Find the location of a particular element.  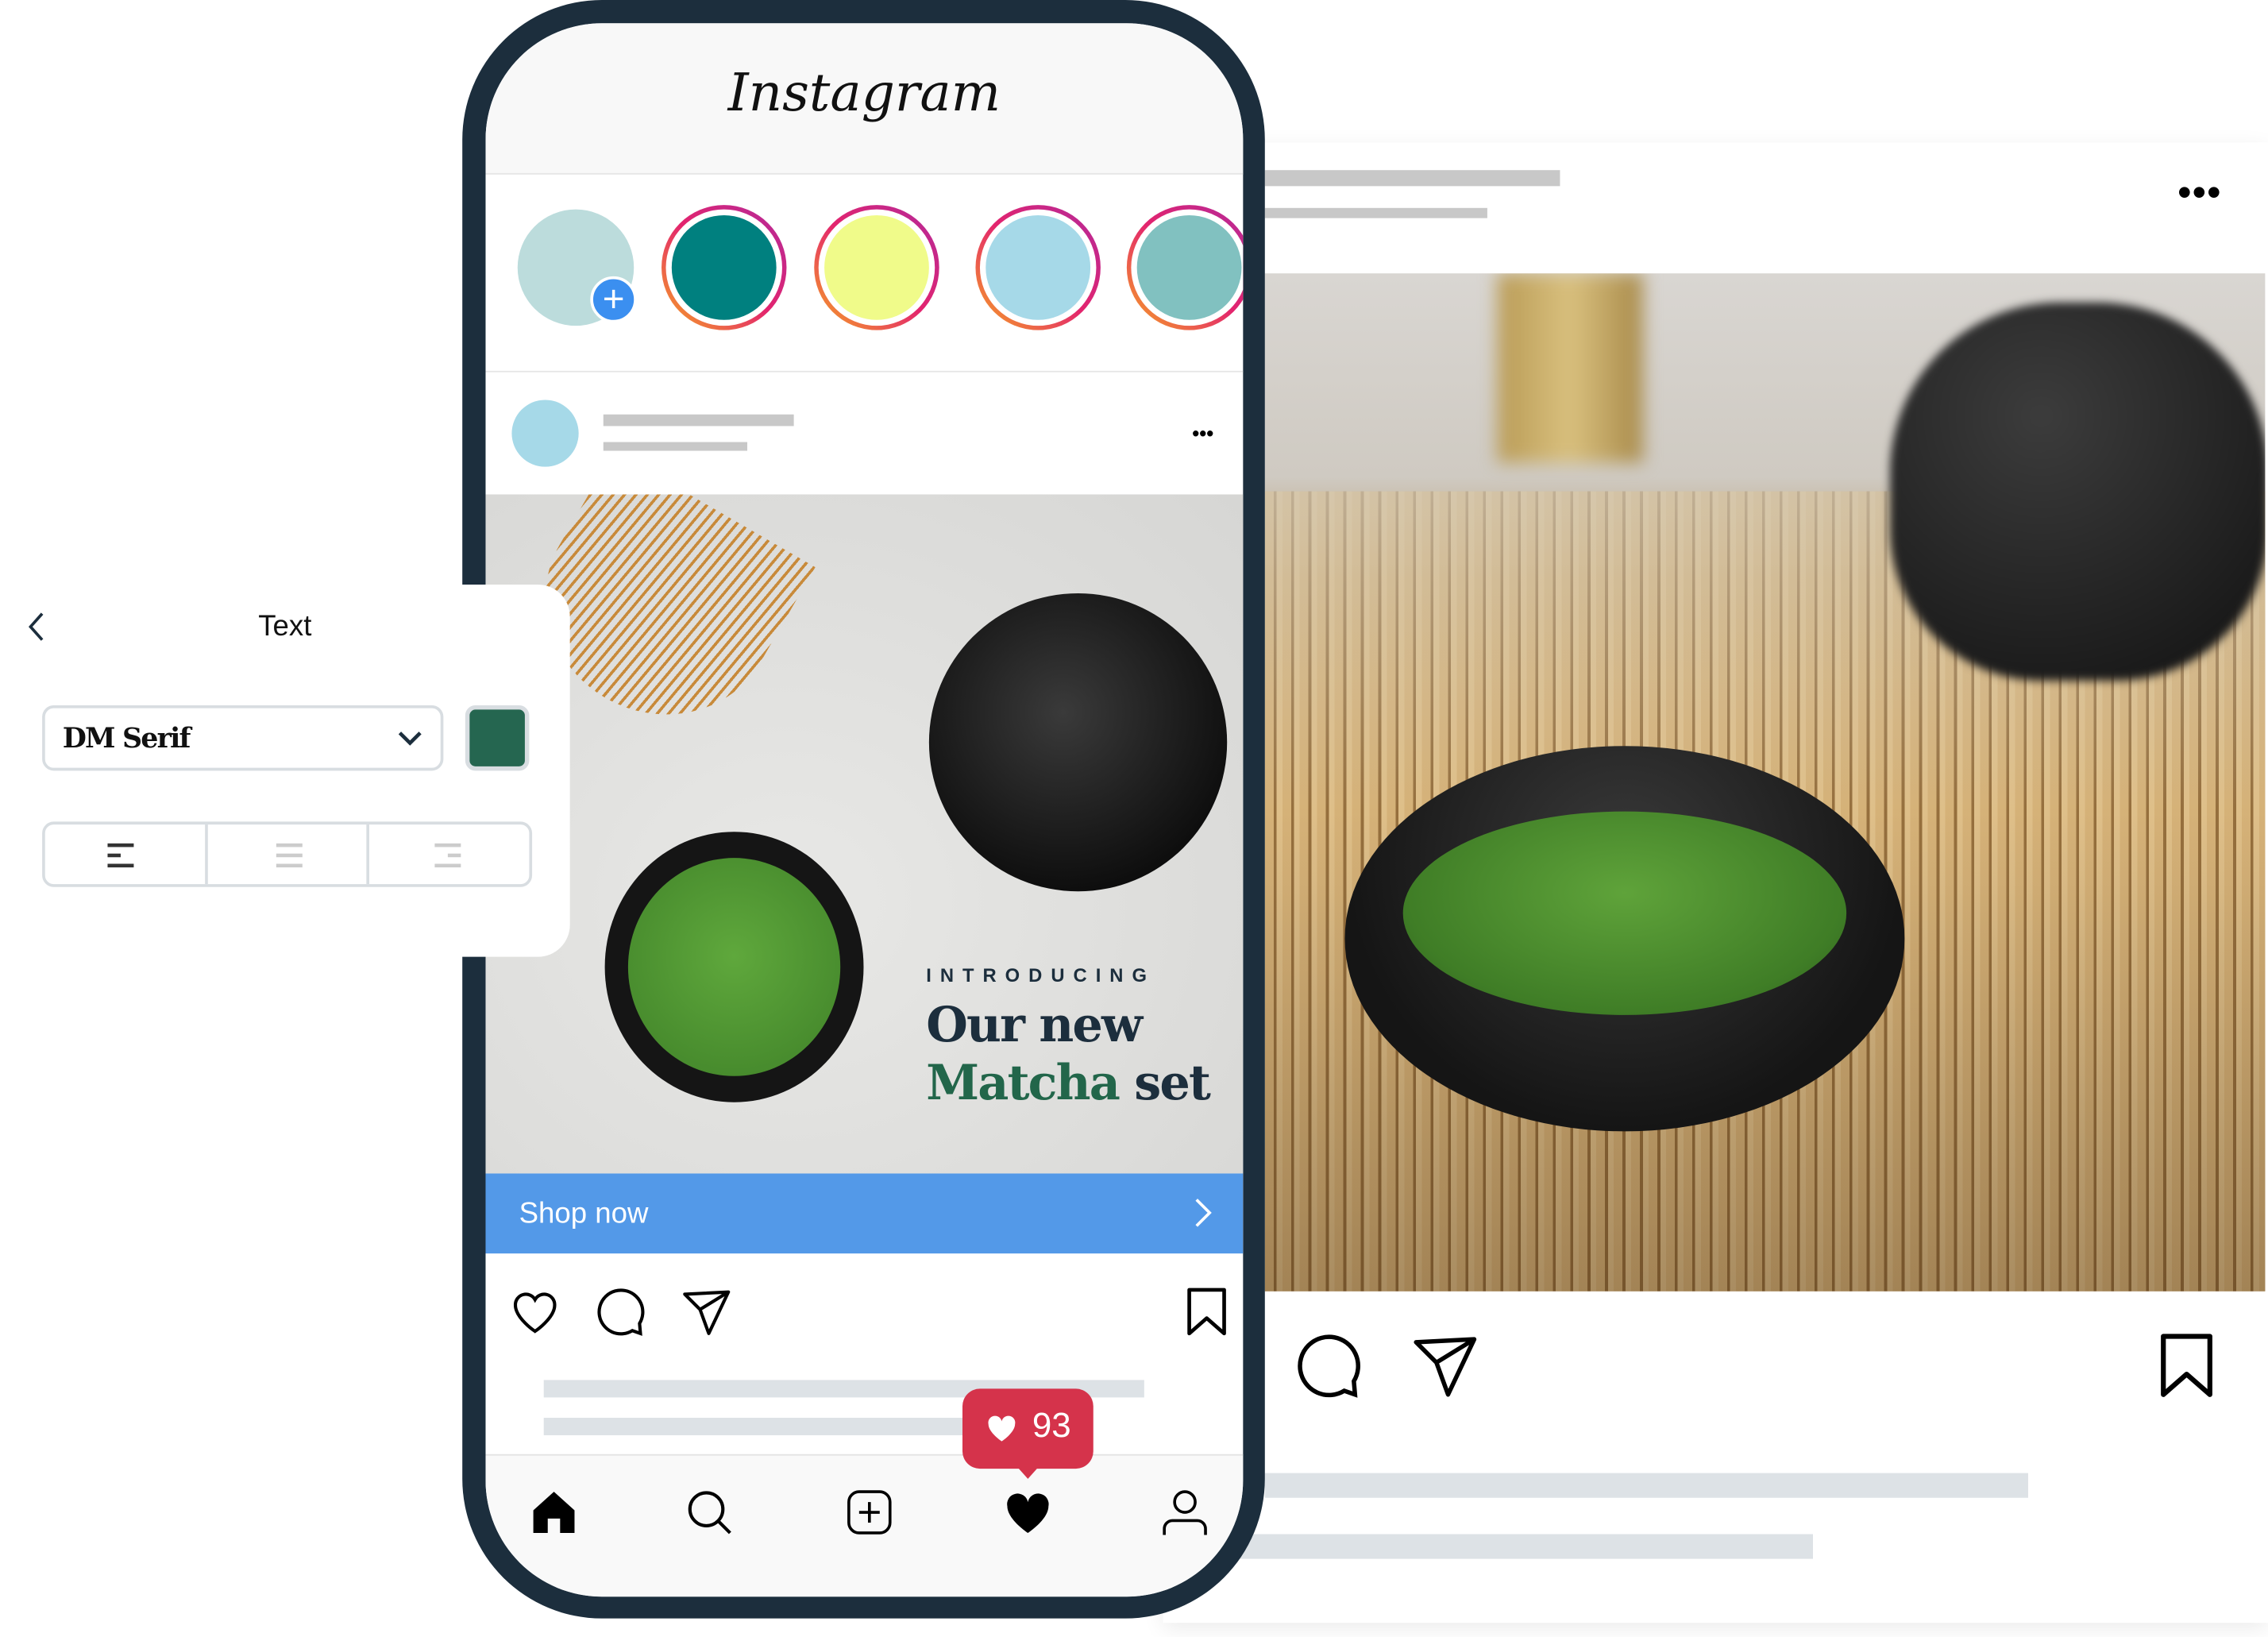

post-overline: INTRODUCING is located at coordinates (1040, 974).